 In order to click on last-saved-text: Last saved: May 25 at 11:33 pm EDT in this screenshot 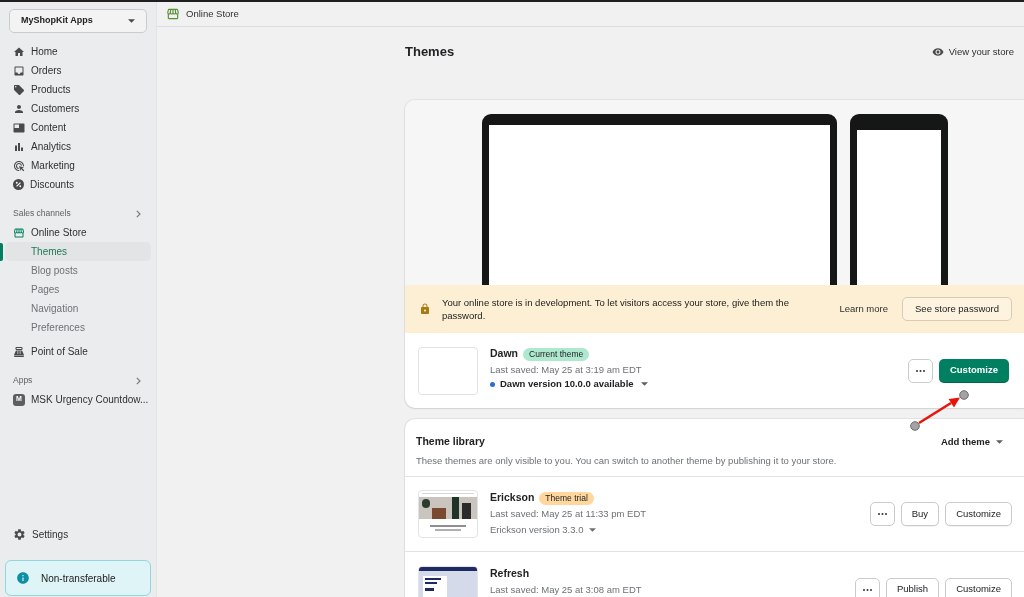, I will do `click(568, 514)`.